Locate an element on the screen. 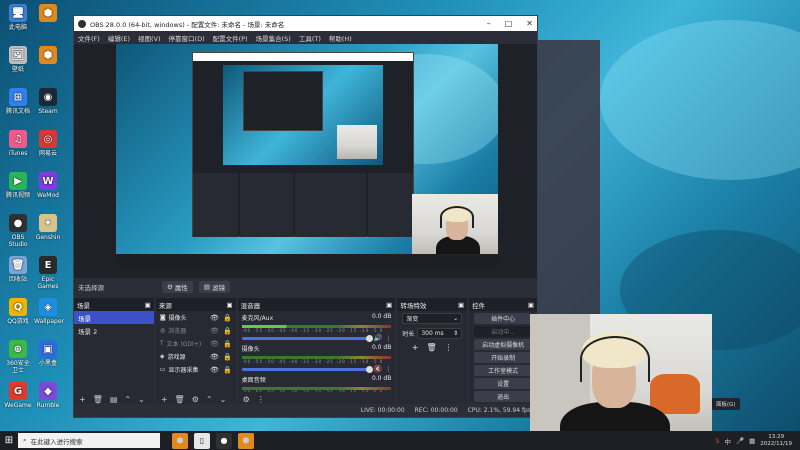 This screenshot has height=450, width=800. source-item: ◍ 浏览器 👁 🔒 is located at coordinates (196, 330).